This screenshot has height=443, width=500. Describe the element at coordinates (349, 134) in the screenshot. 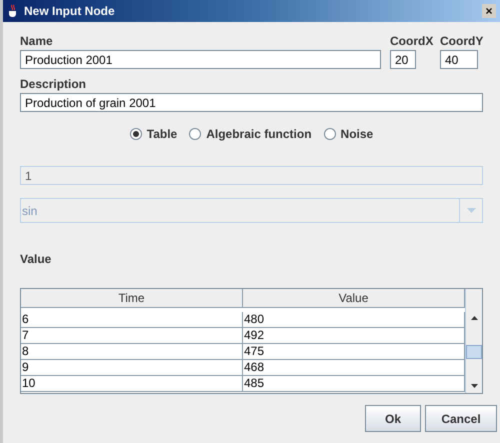

I see `radio-option: Noise` at that location.